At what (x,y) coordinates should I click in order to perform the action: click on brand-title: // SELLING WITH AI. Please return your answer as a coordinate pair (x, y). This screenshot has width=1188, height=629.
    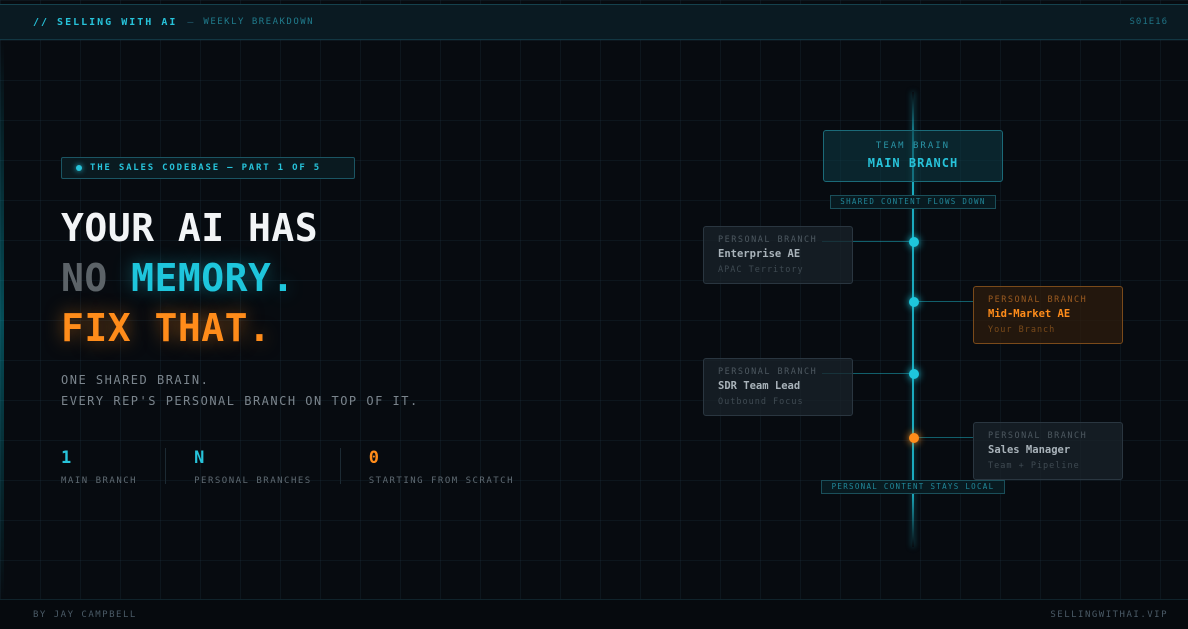
    Looking at the image, I should click on (105, 22).